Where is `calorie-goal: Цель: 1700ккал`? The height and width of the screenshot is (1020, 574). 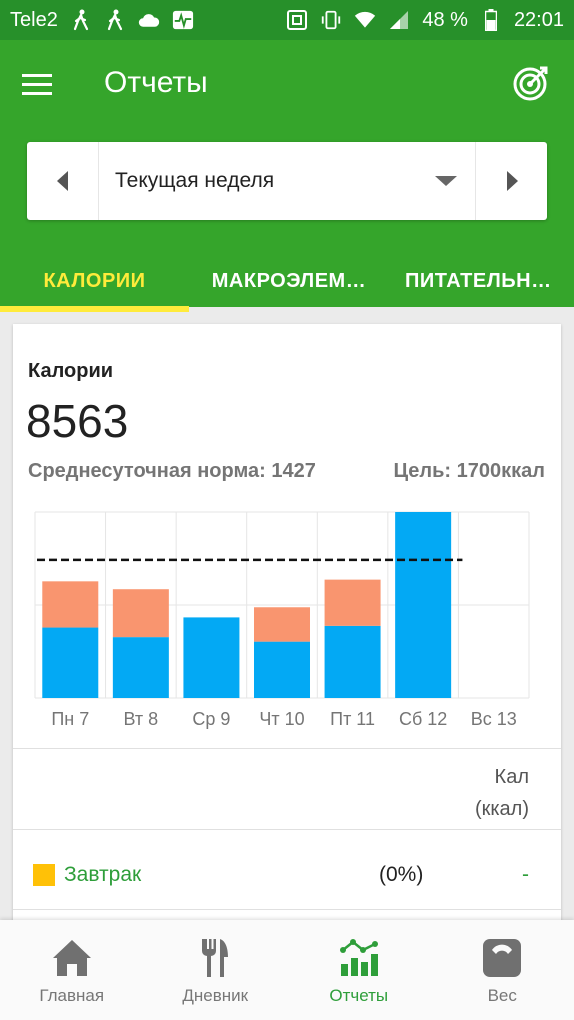 calorie-goal: Цель: 1700ккал is located at coordinates (469, 471).